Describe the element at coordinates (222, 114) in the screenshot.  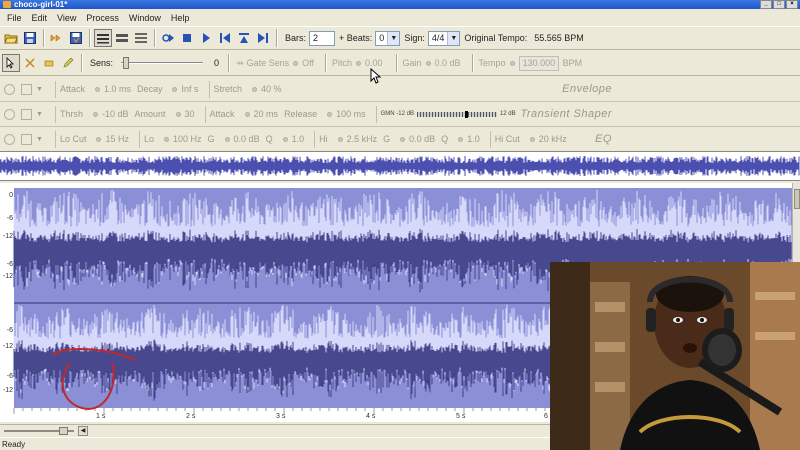
I see `ts-attack-label: Attack` at that location.